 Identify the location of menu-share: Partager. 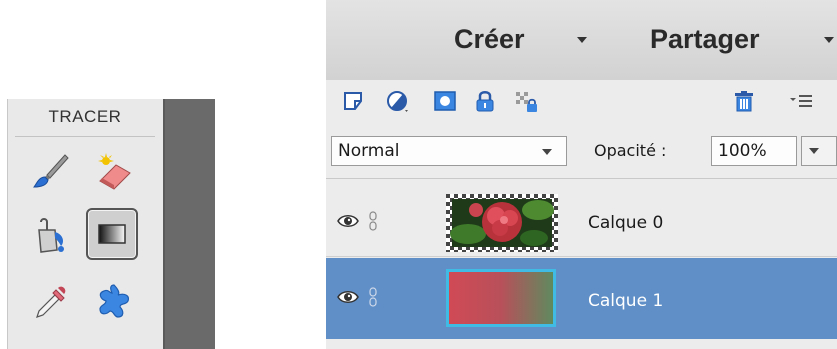
(705, 39).